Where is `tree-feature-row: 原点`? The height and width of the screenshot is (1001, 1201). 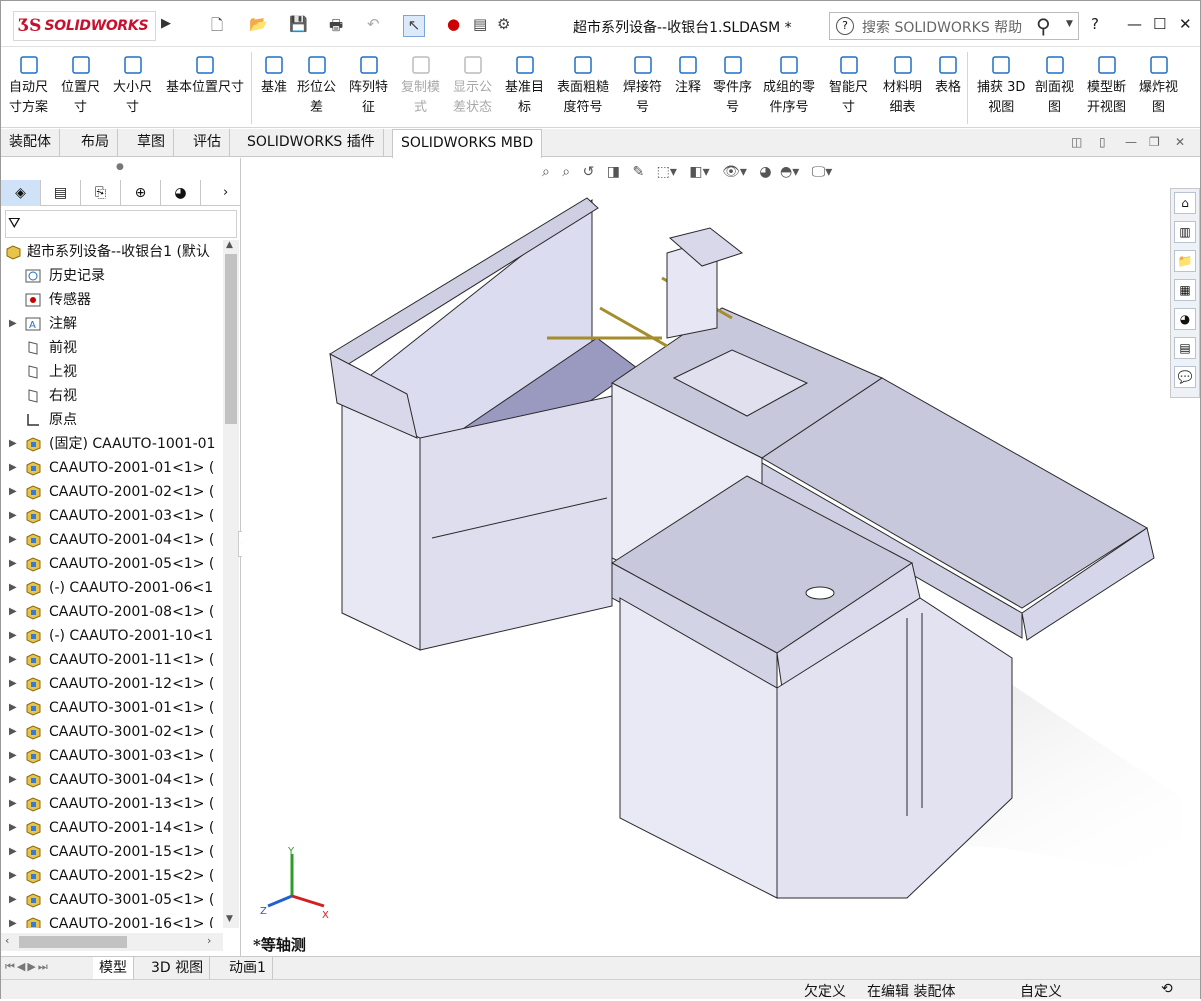
tree-feature-row: 原点 is located at coordinates (112, 420).